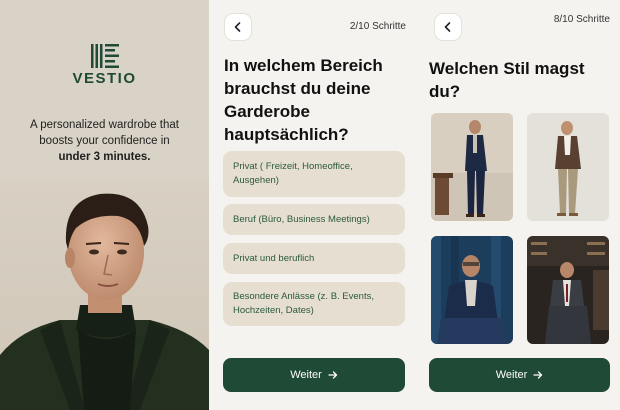 Image resolution: width=620 pixels, height=410 pixels. Describe the element at coordinates (293, 173) in the screenshot. I see `option-label: Privat ( Freizeit, Homeoffice, Ausgehen)` at that location.